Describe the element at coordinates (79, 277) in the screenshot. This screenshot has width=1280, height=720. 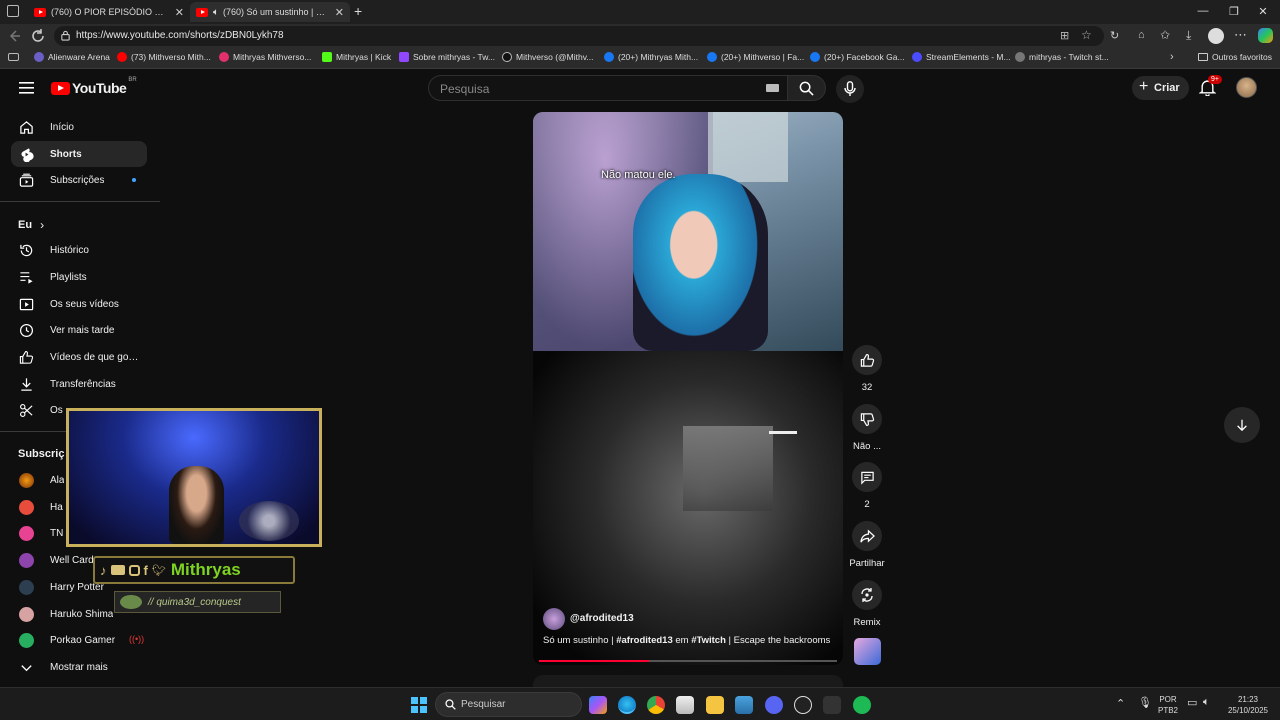
I see `sidebar-item-playlists: Playlists` at that location.